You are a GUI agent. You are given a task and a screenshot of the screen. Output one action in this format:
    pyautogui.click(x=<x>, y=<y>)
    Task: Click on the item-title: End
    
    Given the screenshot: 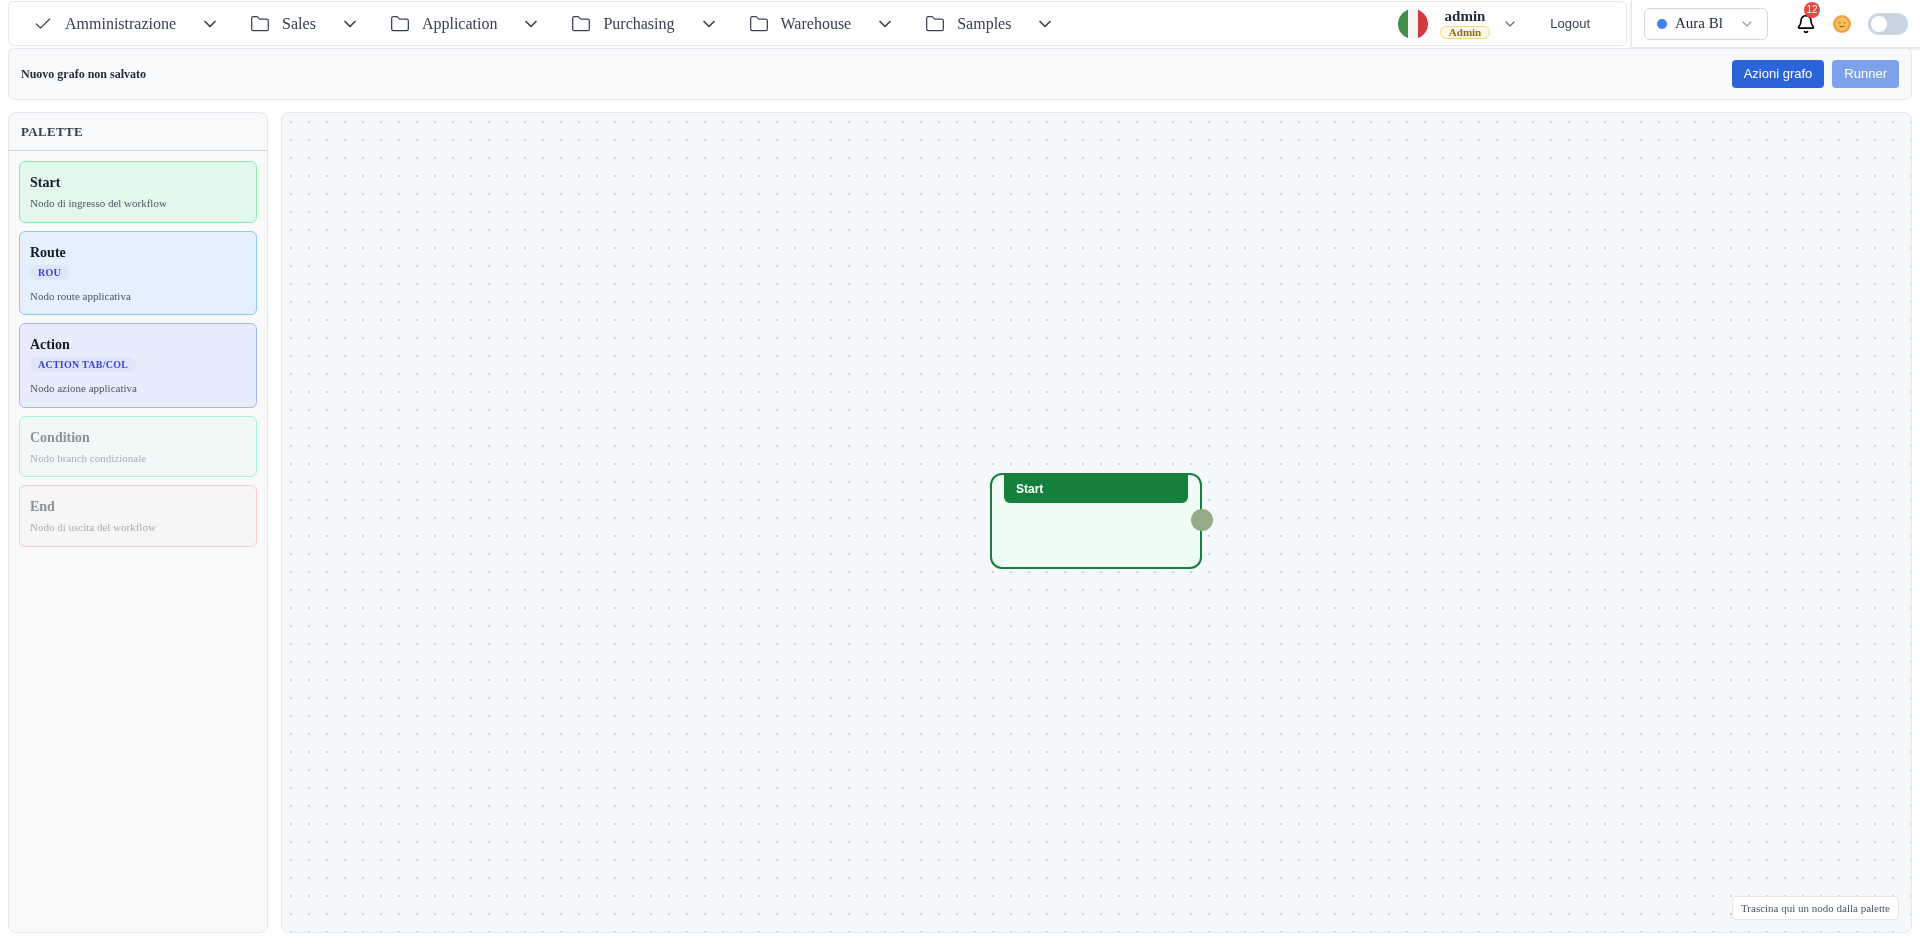 What is the action you would take?
    pyautogui.click(x=43, y=507)
    